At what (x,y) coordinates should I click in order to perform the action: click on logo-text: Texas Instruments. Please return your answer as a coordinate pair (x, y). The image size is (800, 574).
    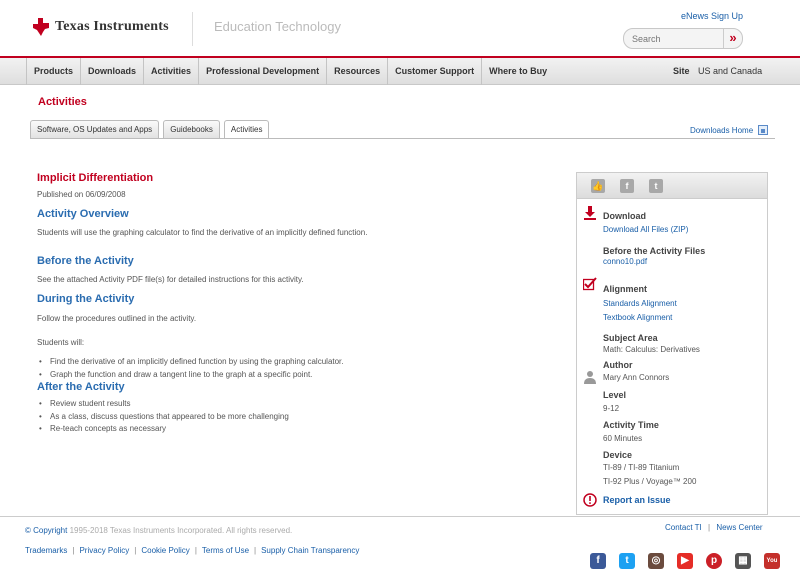
    Looking at the image, I should click on (112, 26).